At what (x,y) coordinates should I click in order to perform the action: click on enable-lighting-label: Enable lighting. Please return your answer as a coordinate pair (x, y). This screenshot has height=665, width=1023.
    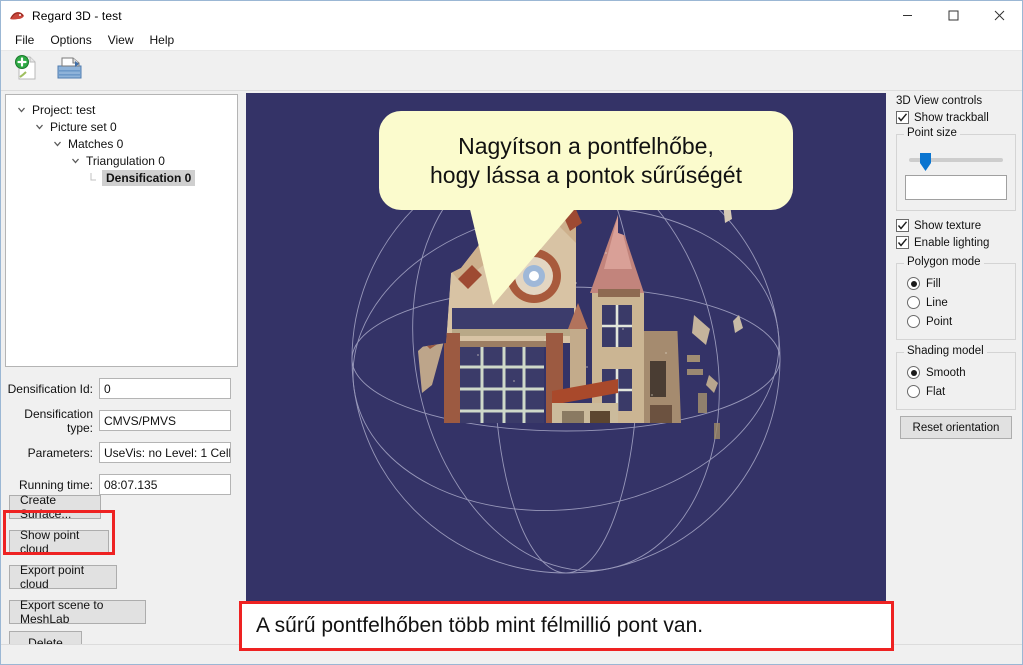
    Looking at the image, I should click on (952, 242).